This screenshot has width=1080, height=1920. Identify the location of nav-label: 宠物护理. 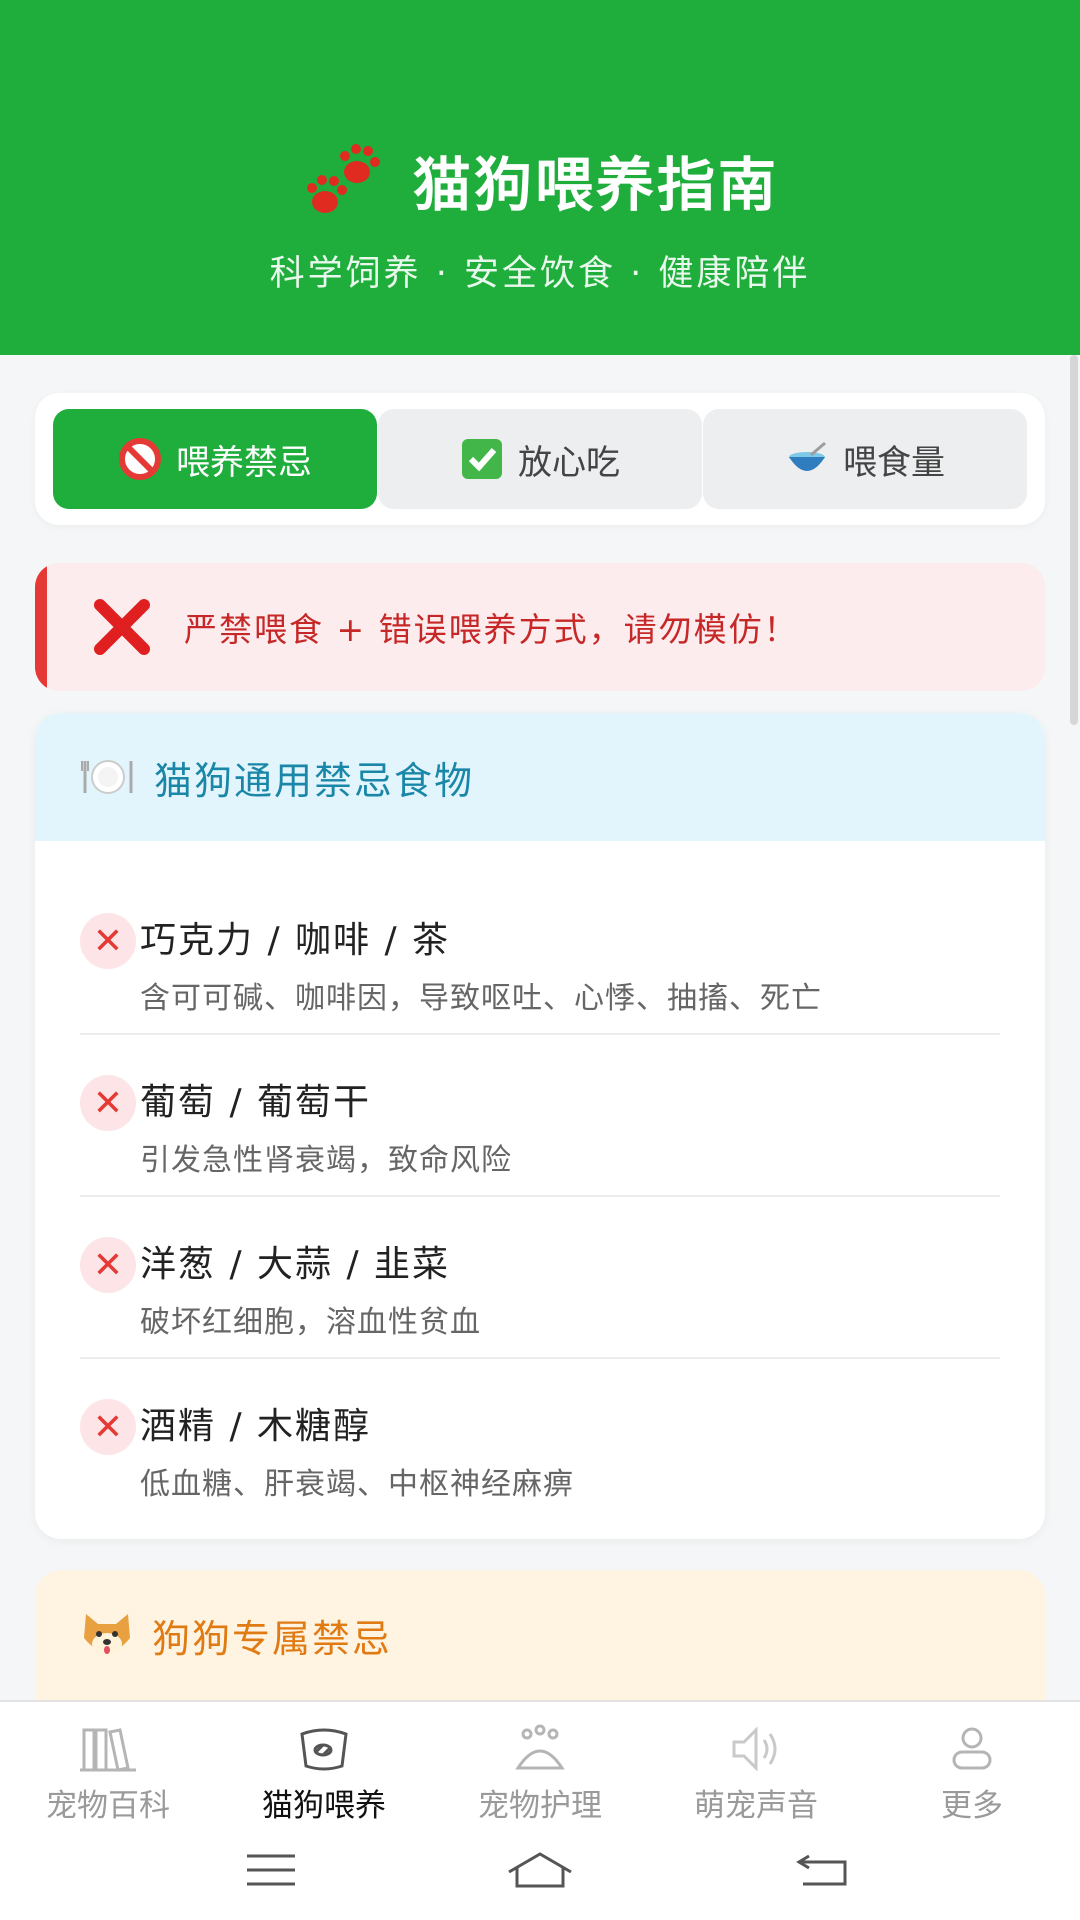
(540, 1806).